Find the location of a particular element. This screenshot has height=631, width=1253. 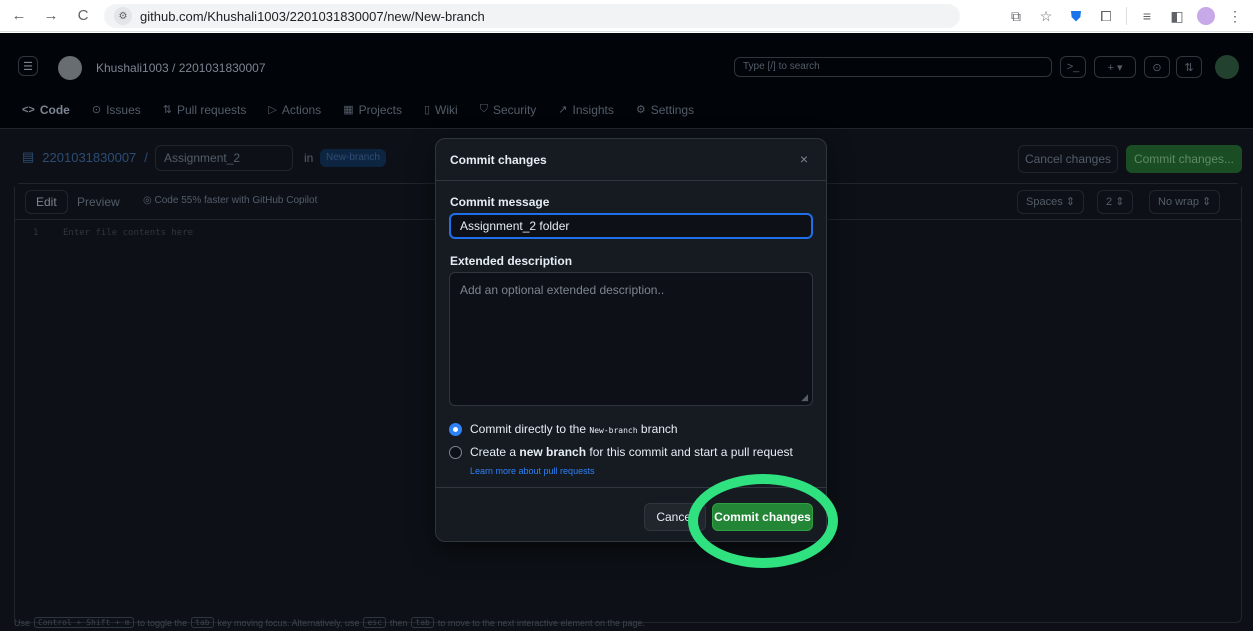

line-number: 1 is located at coordinates (36, 233).